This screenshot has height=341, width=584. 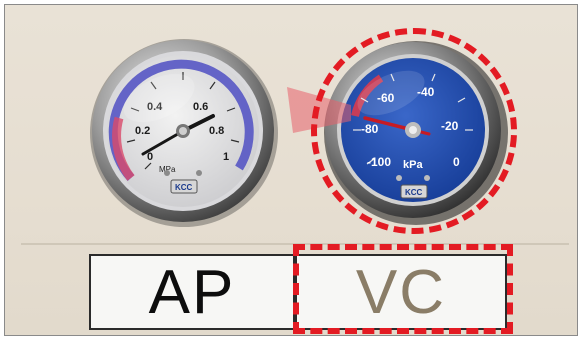 I want to click on ap-label-box: AP, so click(x=192, y=292).